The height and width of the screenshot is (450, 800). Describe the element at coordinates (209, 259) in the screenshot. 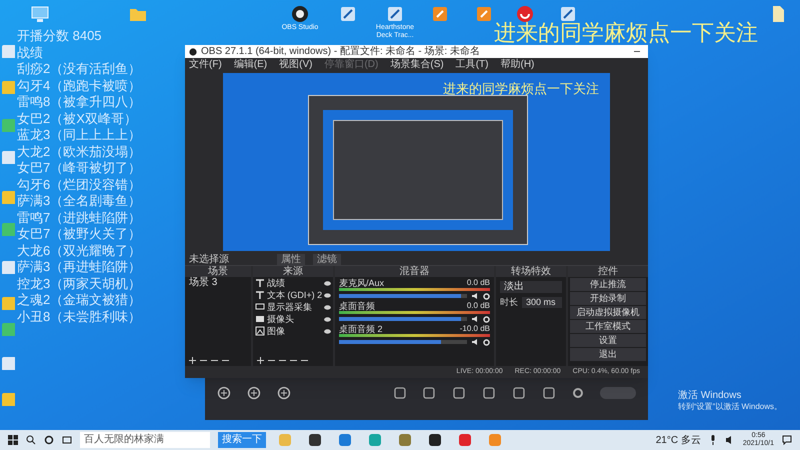

I see `source-bar-label: 未选择源` at that location.